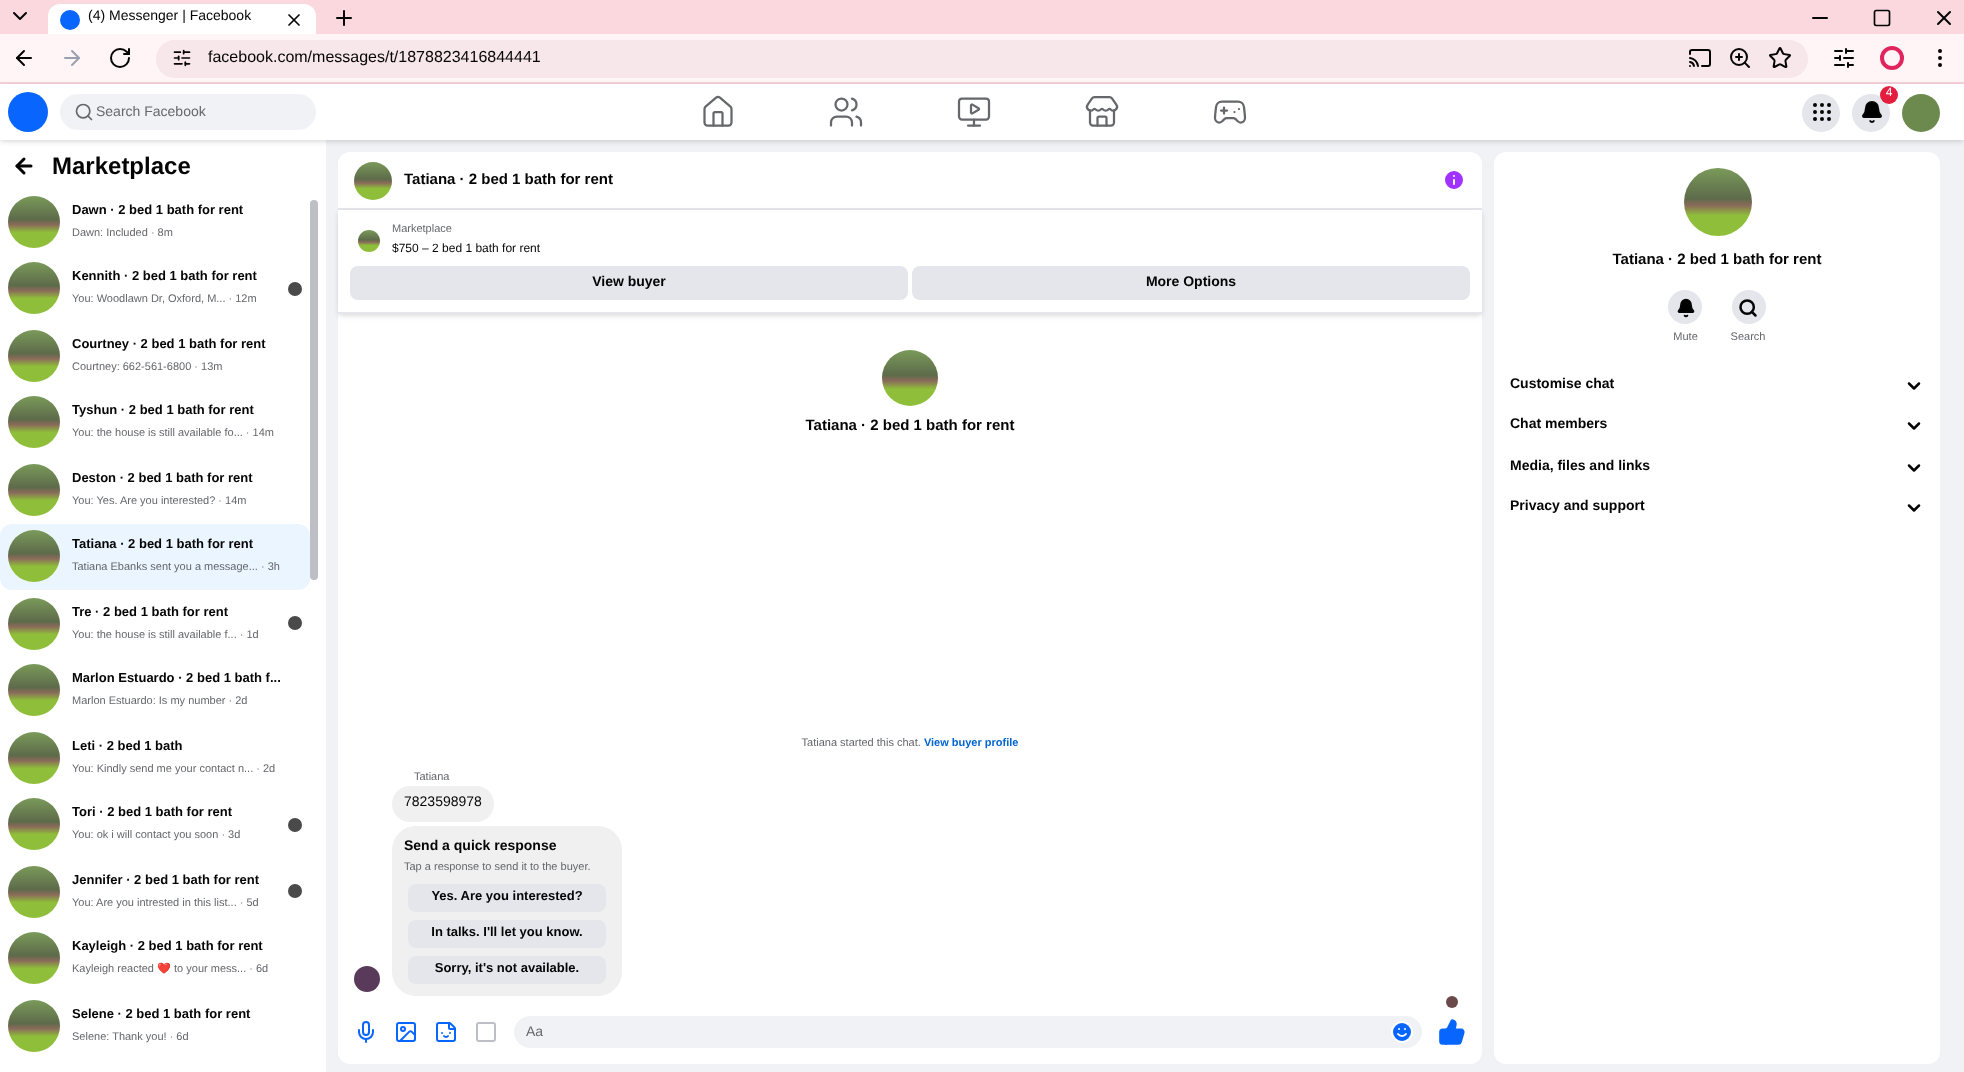 The height and width of the screenshot is (1072, 1964). I want to click on reload-icon, so click(120, 58).